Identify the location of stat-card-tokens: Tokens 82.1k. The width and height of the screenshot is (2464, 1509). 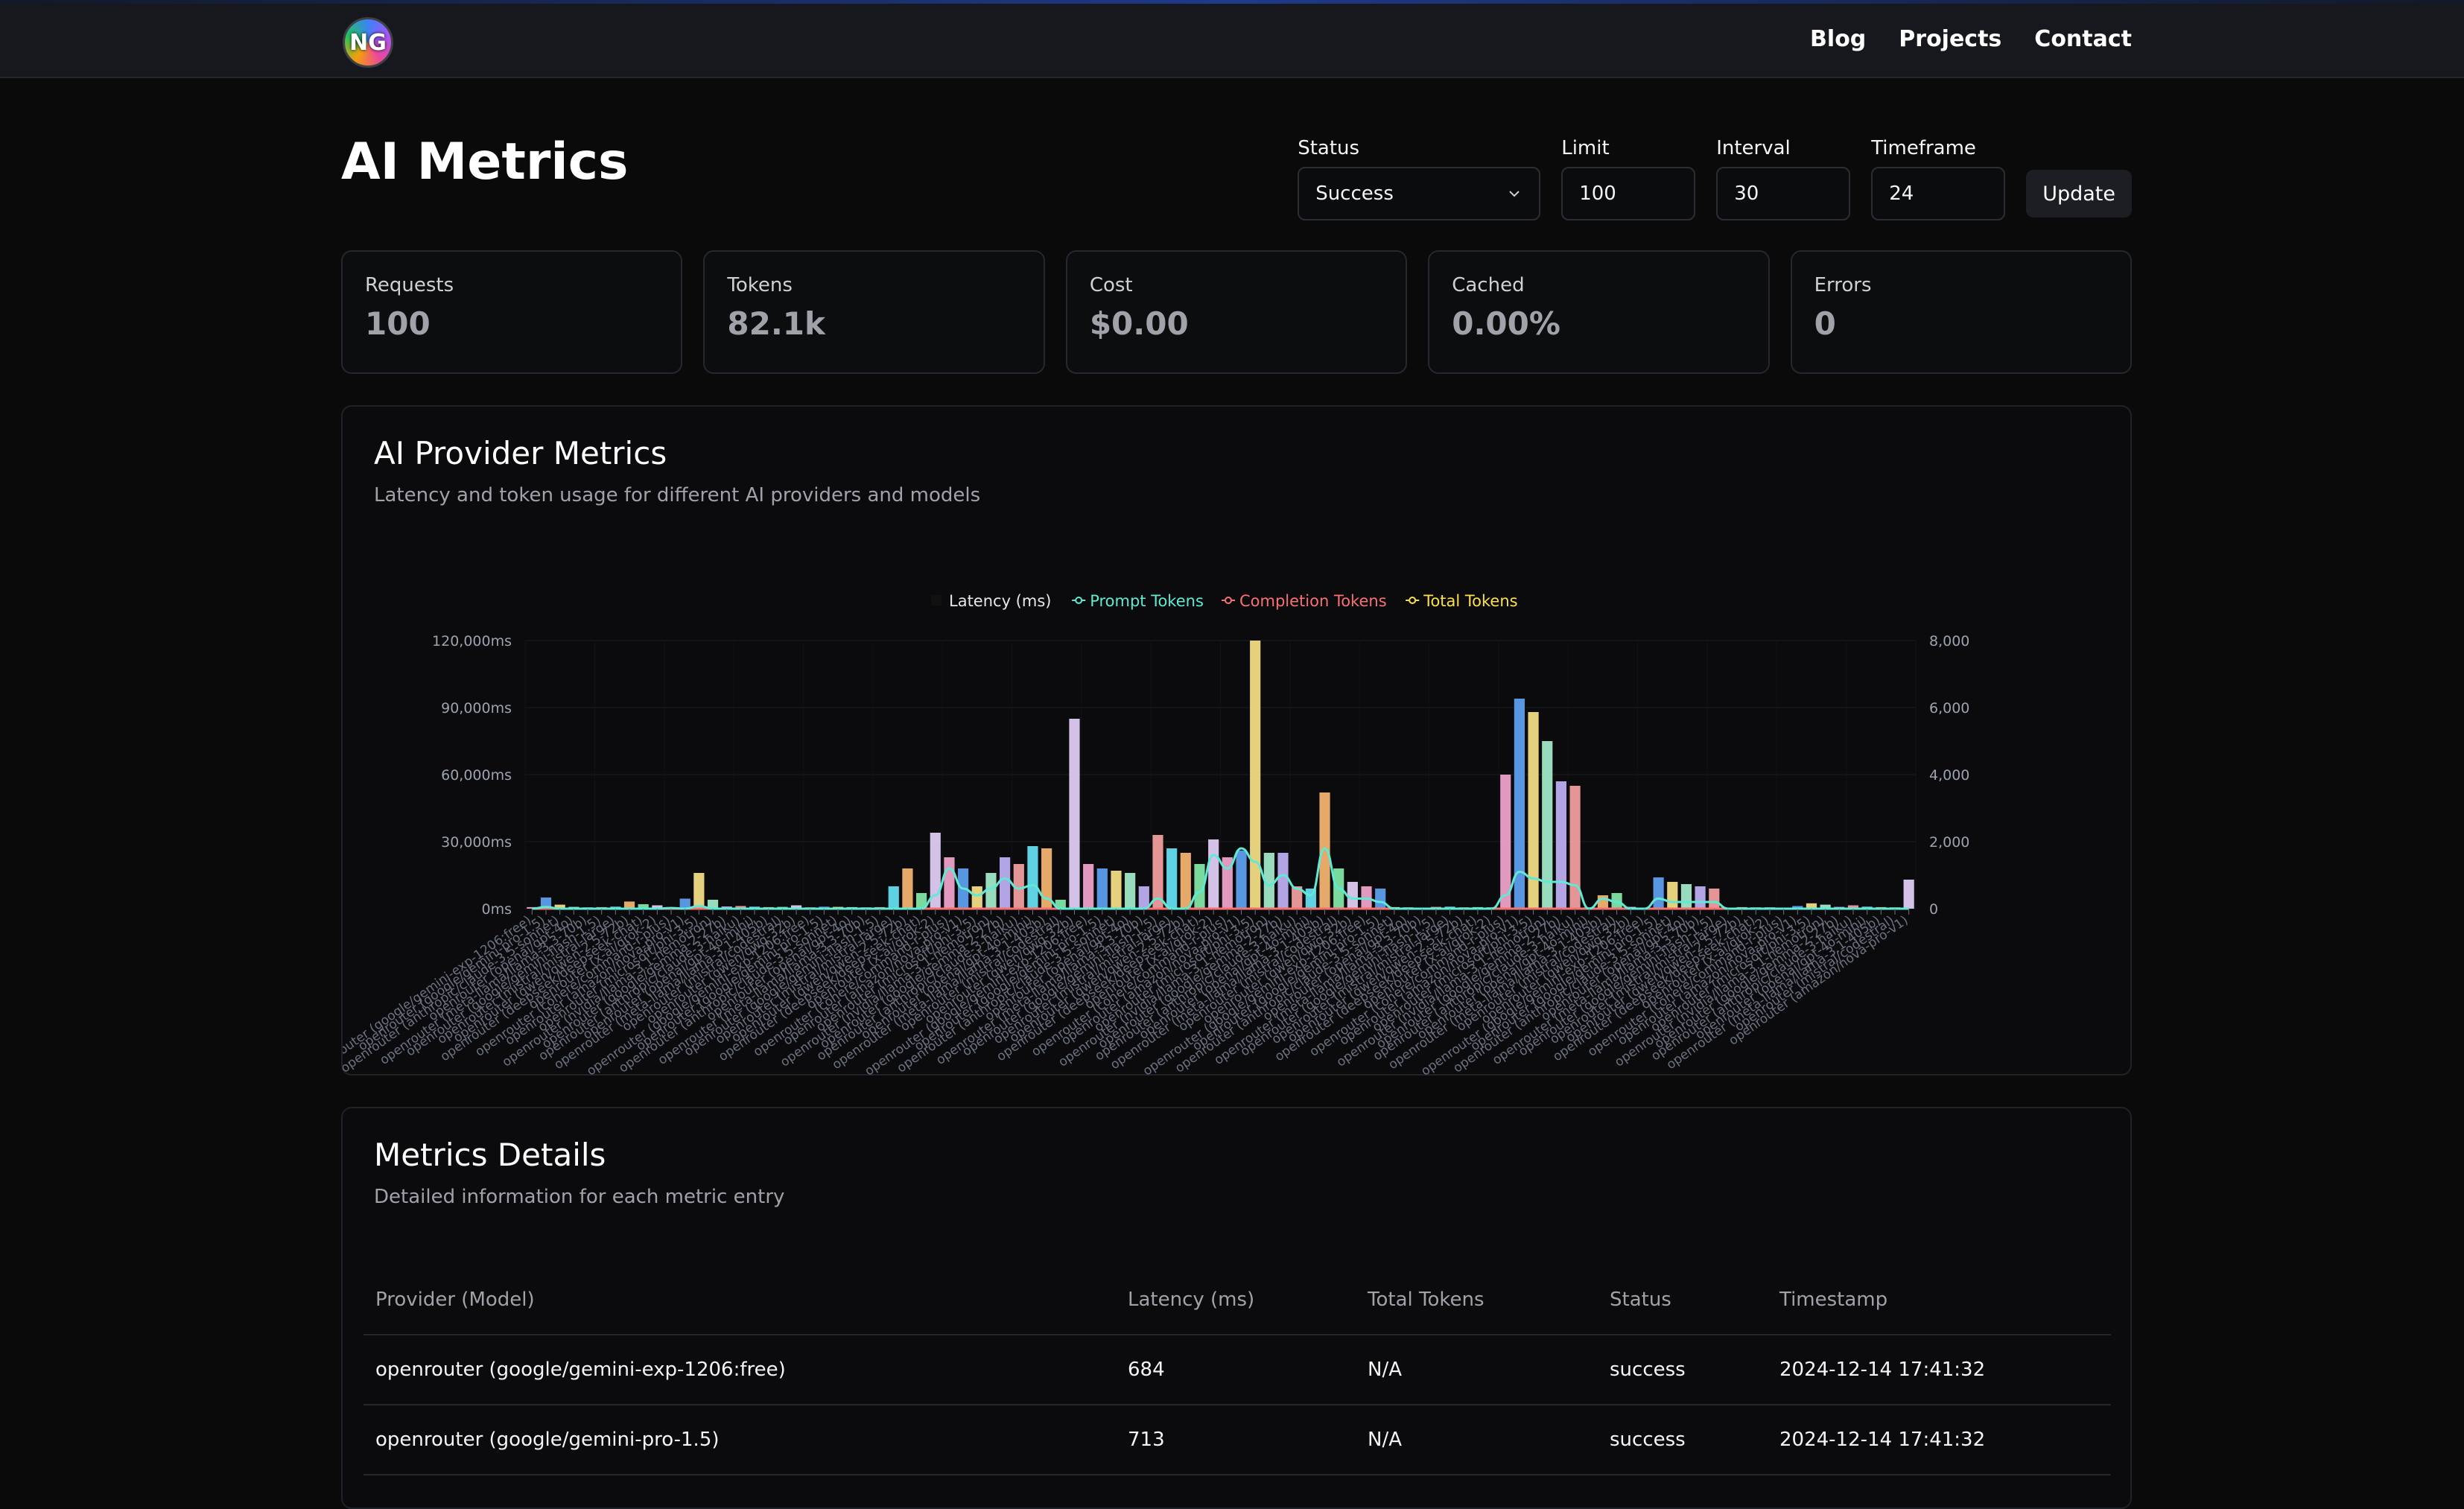
(874, 312).